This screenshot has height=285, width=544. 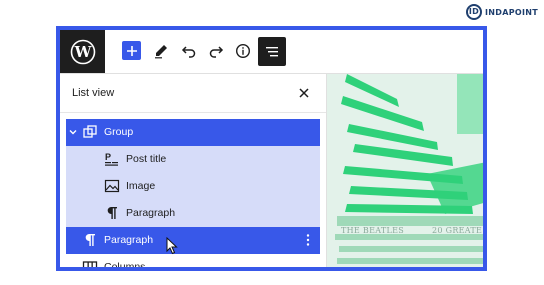 I want to click on close-list-view-button, so click(x=304, y=93).